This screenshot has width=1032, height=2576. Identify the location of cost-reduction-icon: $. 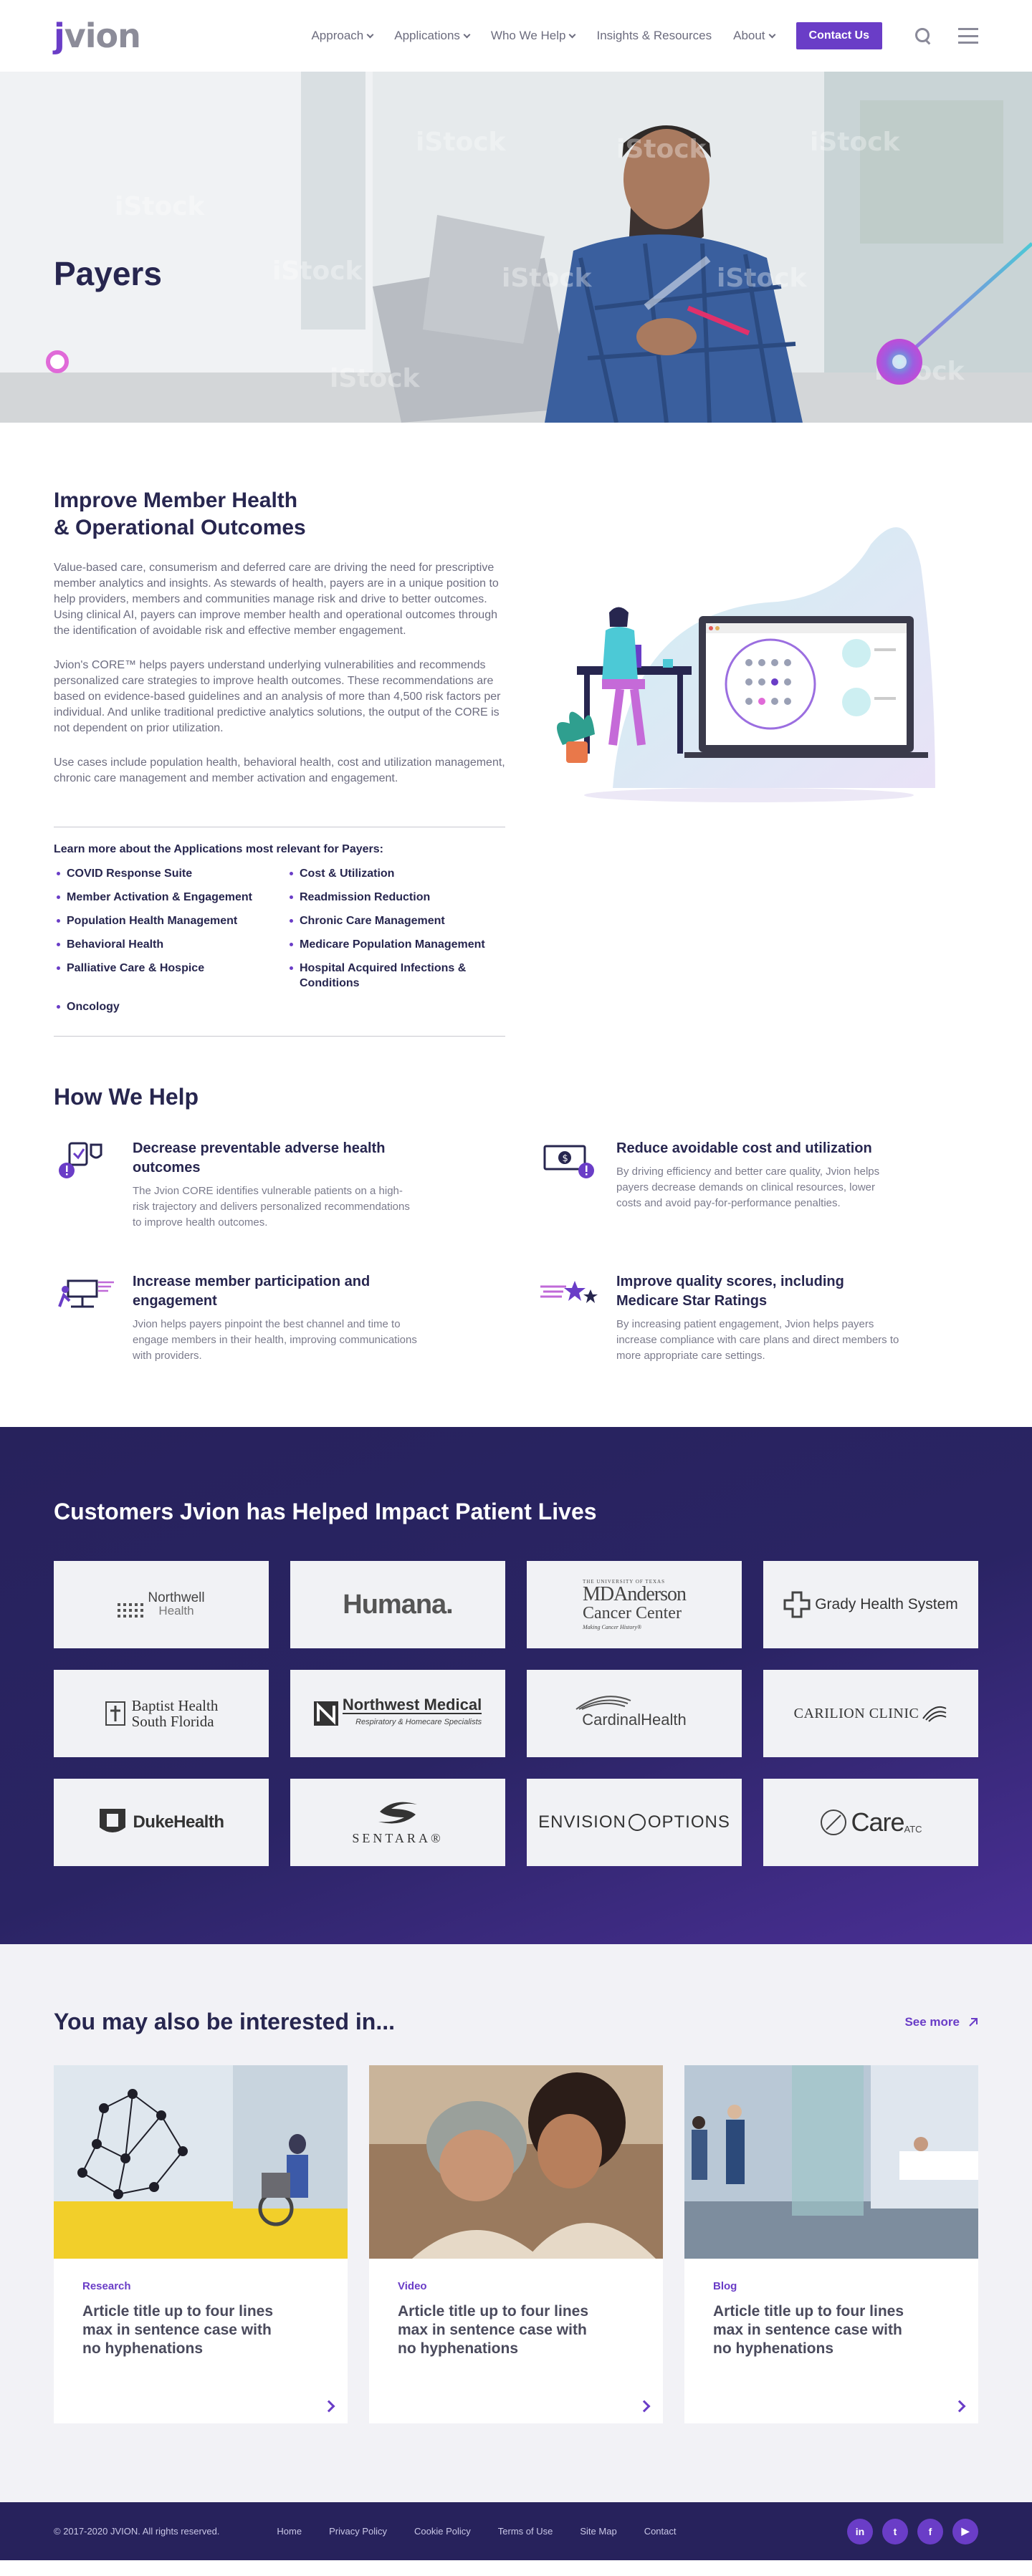
(568, 1161).